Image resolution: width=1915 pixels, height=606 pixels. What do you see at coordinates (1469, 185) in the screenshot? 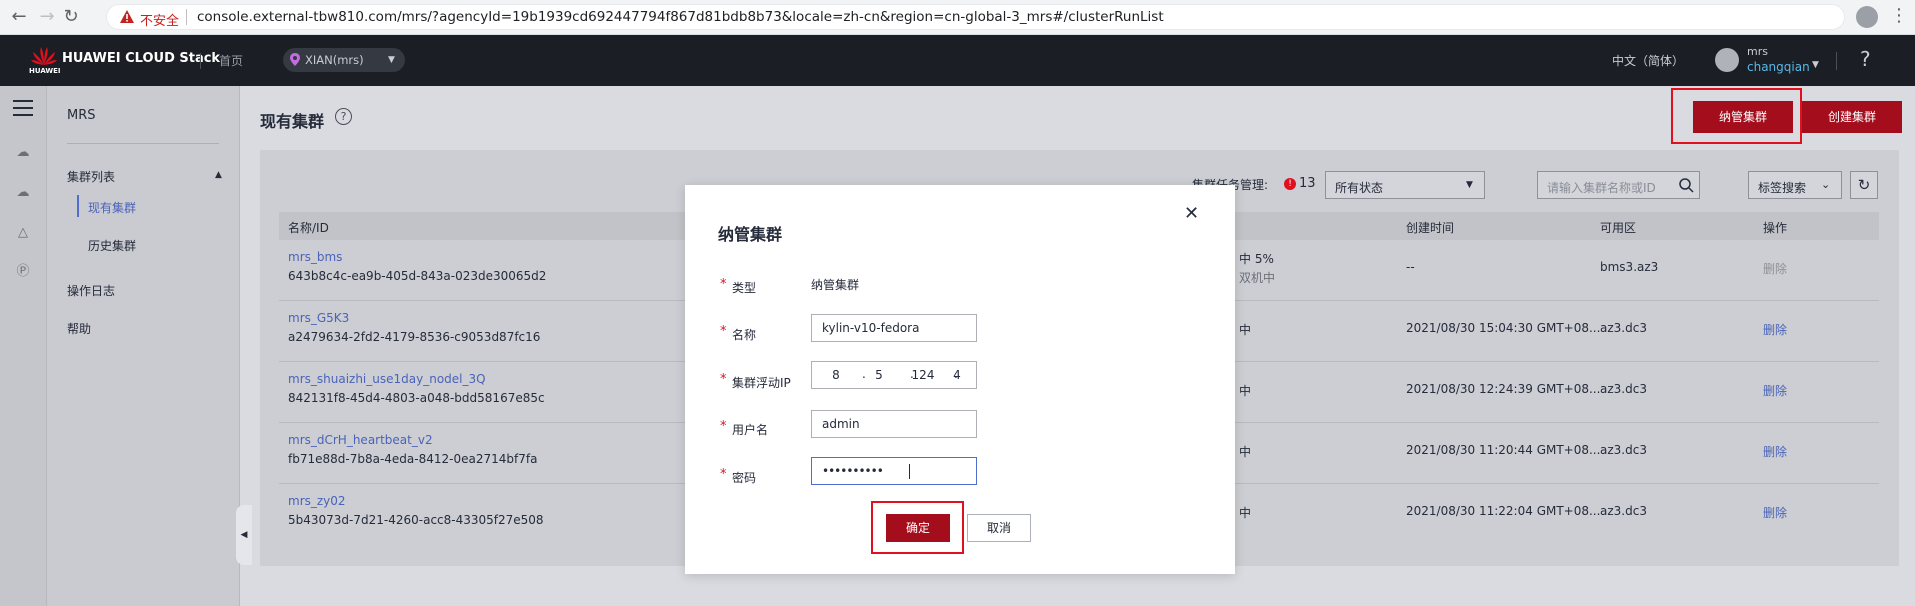
I see `caret-down-icon: ▼` at bounding box center [1469, 185].